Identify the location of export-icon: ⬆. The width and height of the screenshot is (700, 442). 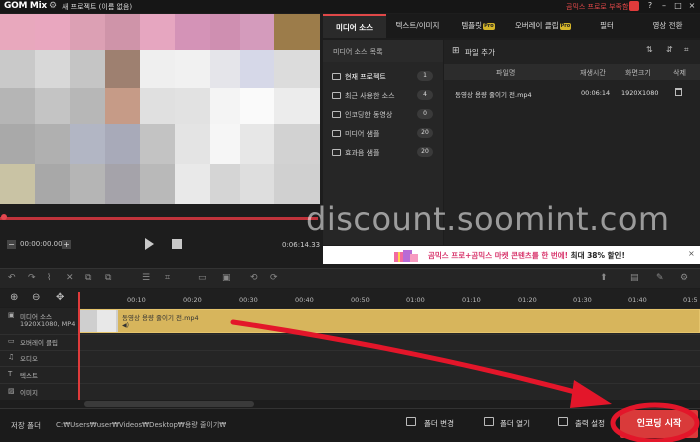
(604, 278).